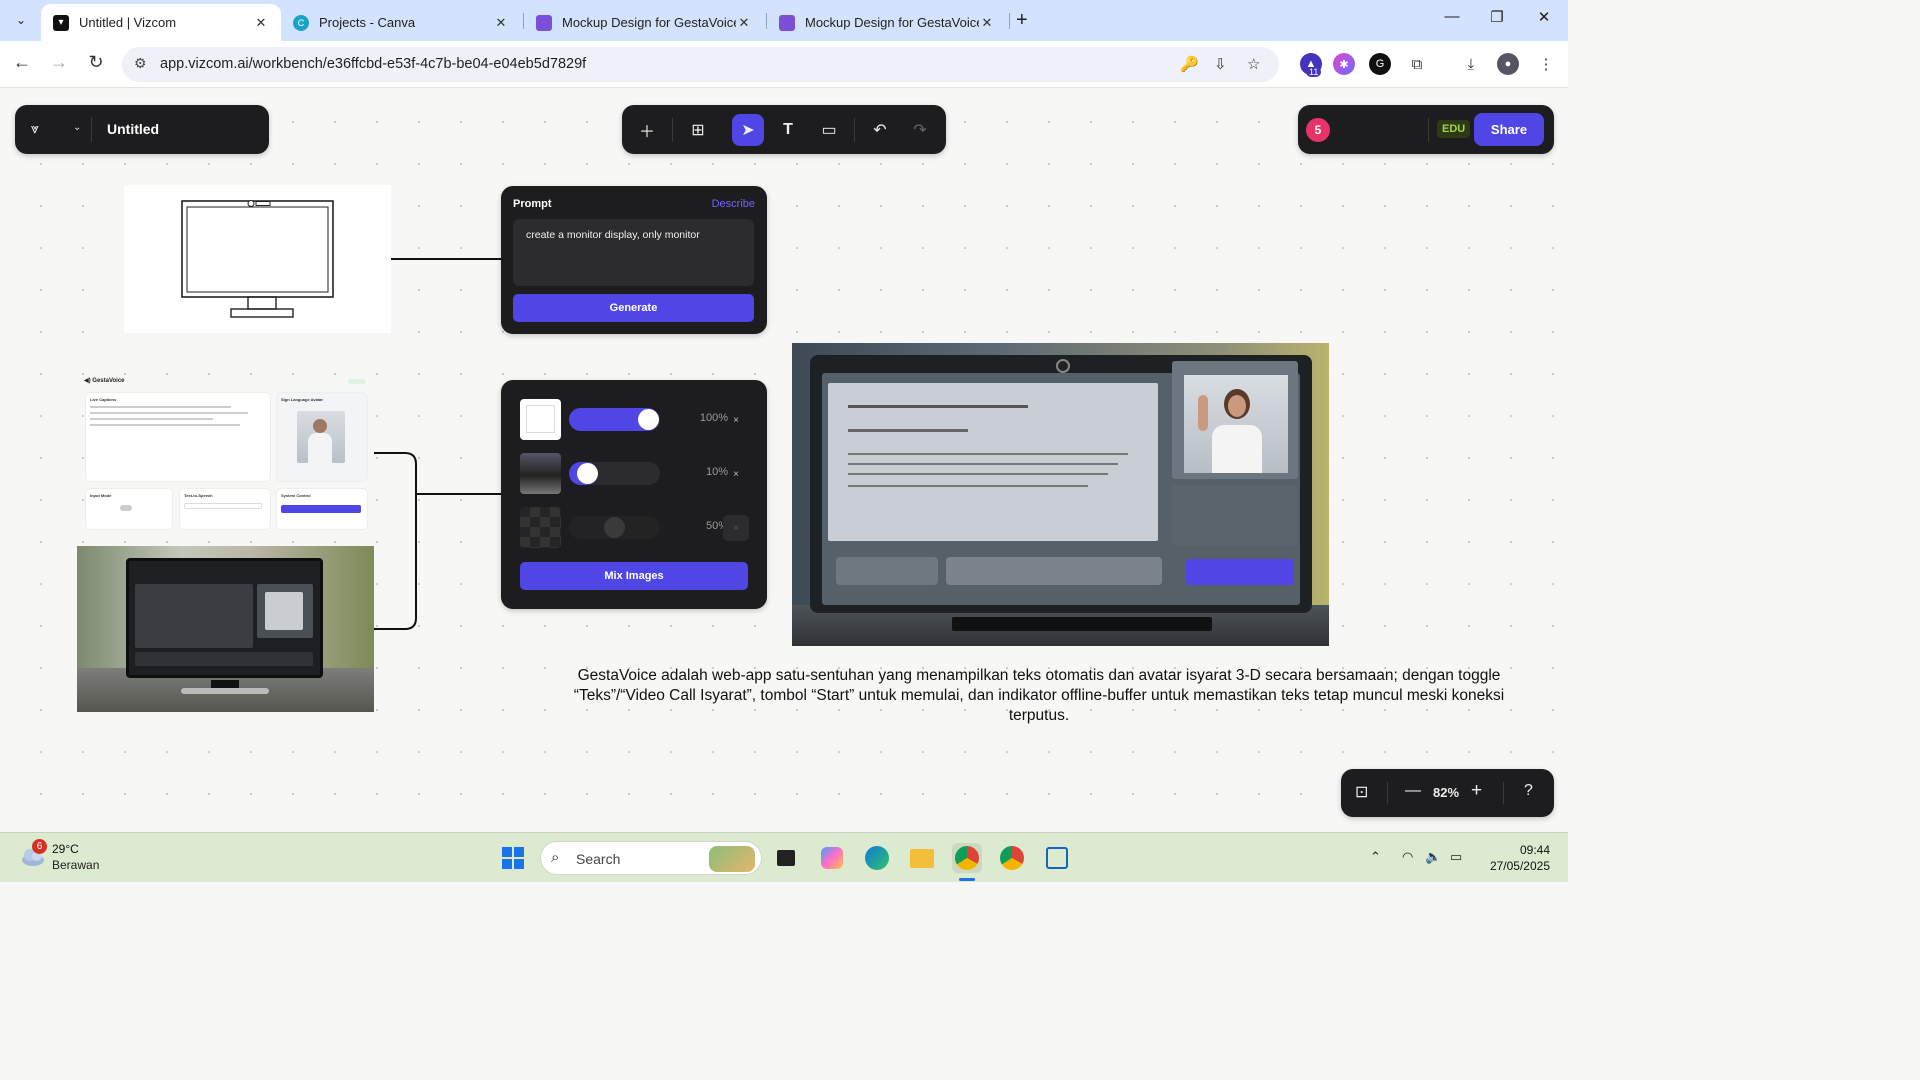 Image resolution: width=1920 pixels, height=1080 pixels. Describe the element at coordinates (733, 204) in the screenshot. I see `describe-button: Describe` at that location.